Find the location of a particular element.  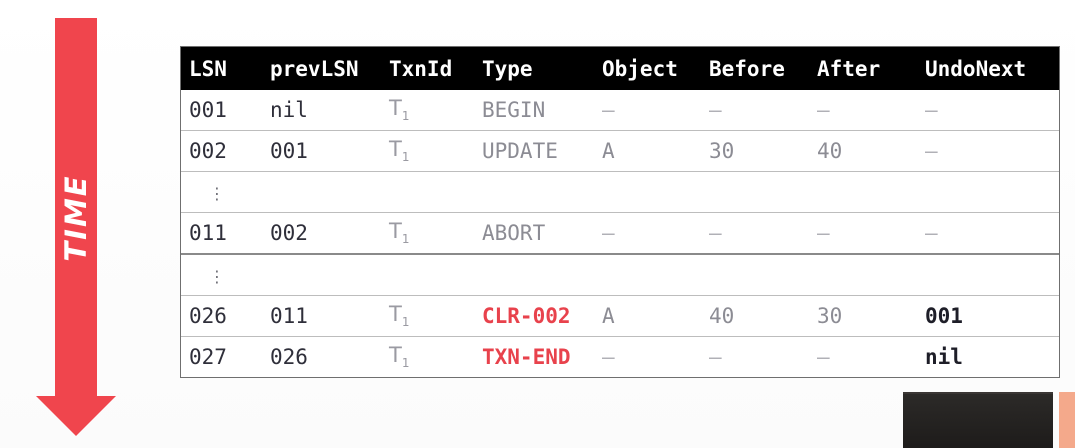

webcam-thumbnail is located at coordinates (978, 420).